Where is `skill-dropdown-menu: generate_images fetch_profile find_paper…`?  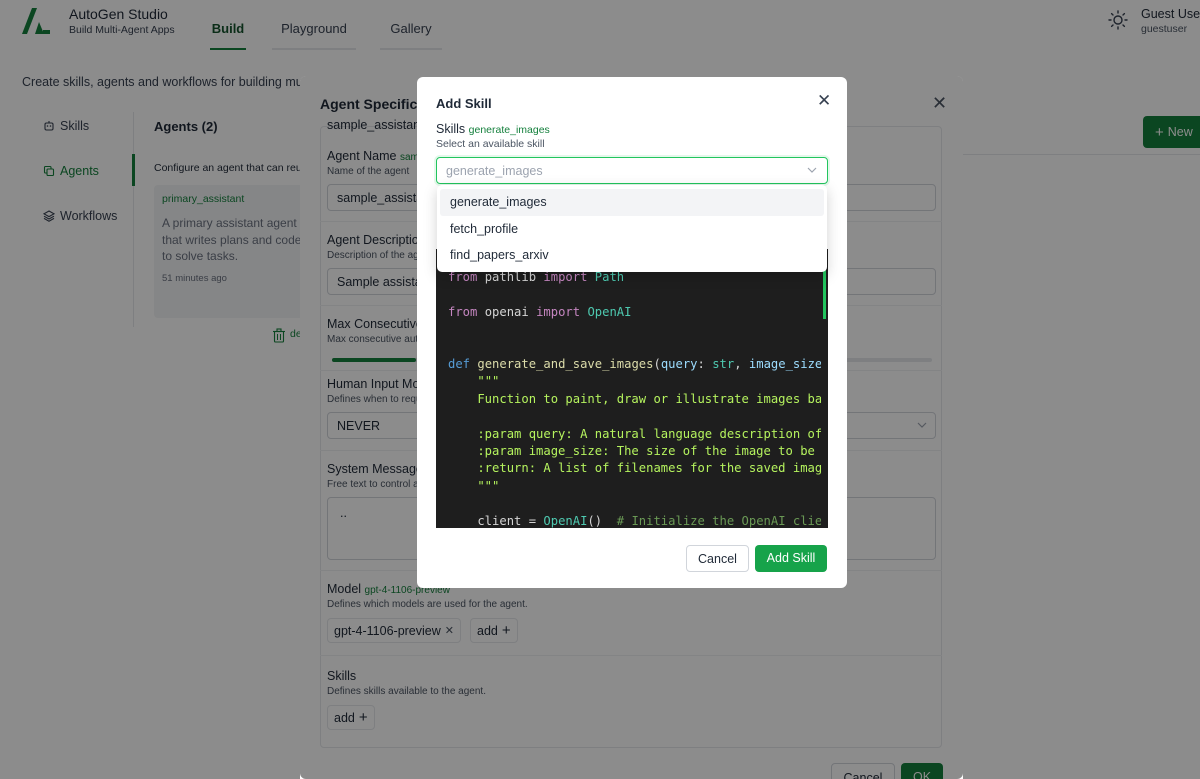 skill-dropdown-menu: generate_images fetch_profile find_paper… is located at coordinates (632, 228).